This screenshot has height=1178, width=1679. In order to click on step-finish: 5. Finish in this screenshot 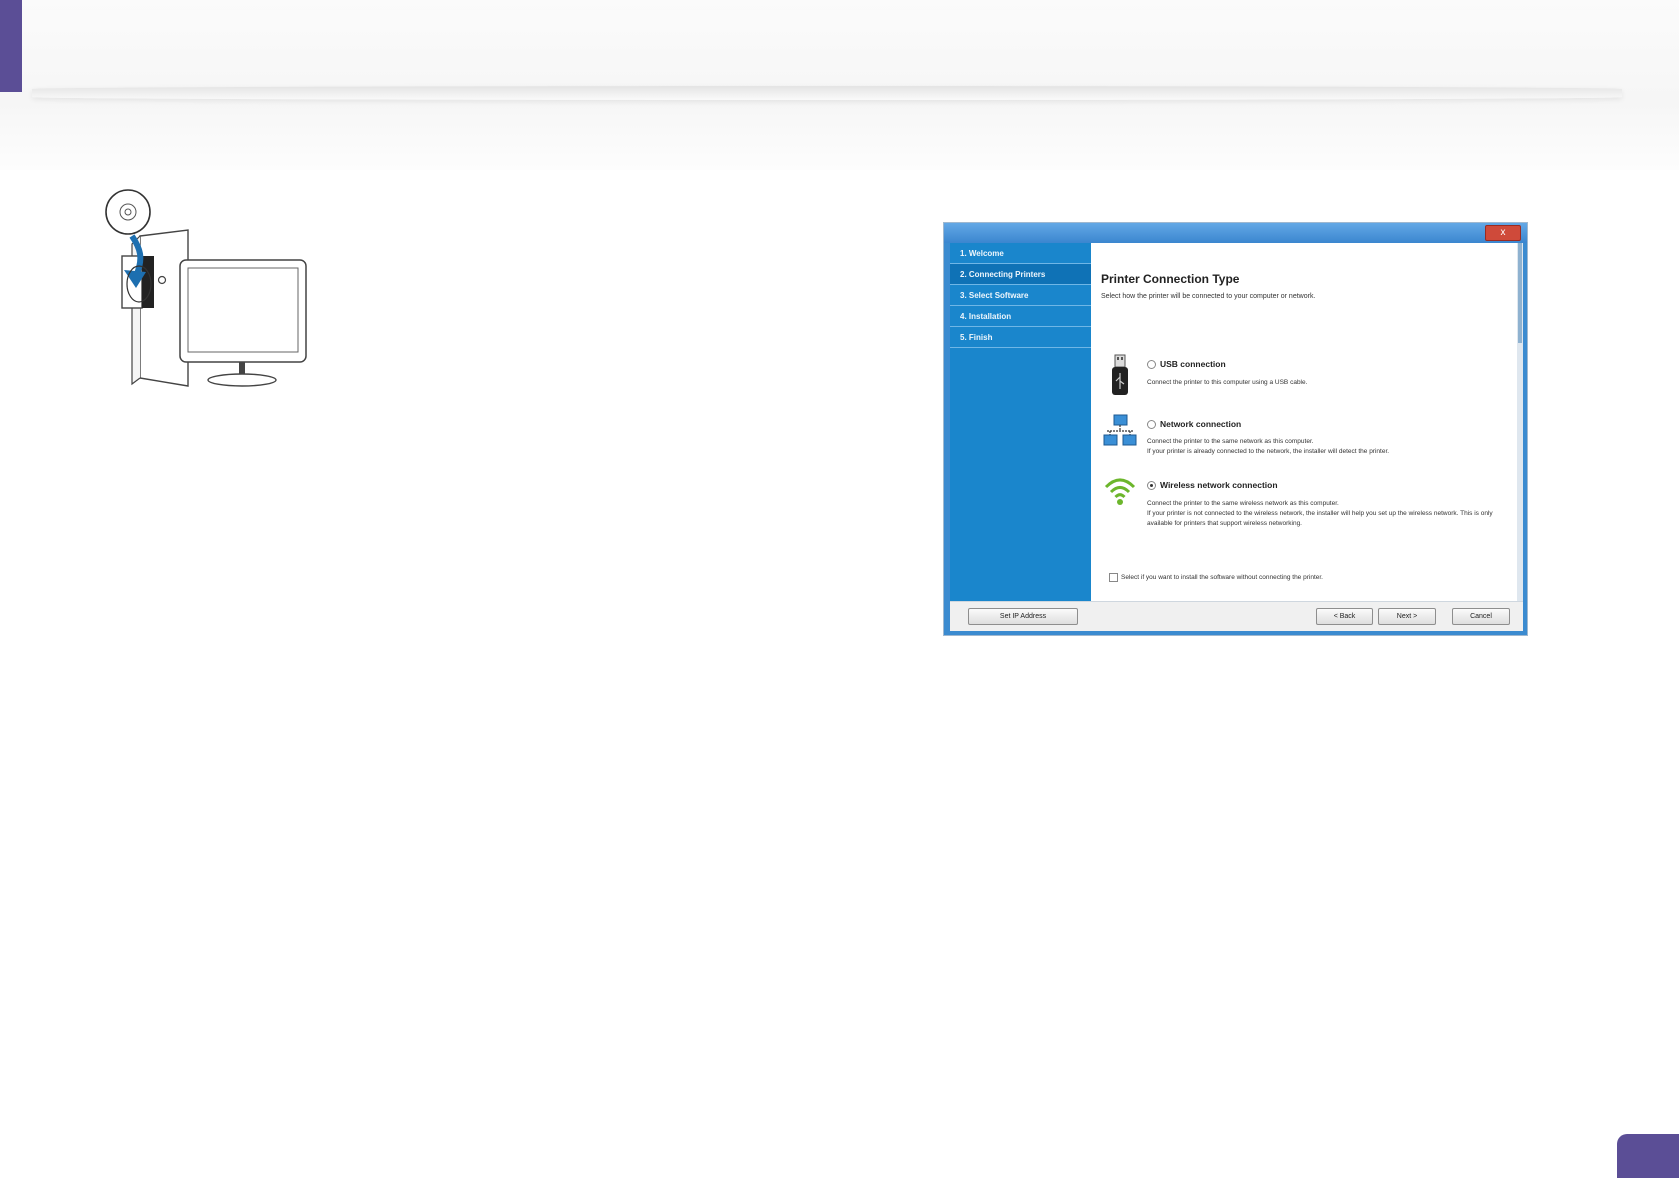, I will do `click(1020, 337)`.